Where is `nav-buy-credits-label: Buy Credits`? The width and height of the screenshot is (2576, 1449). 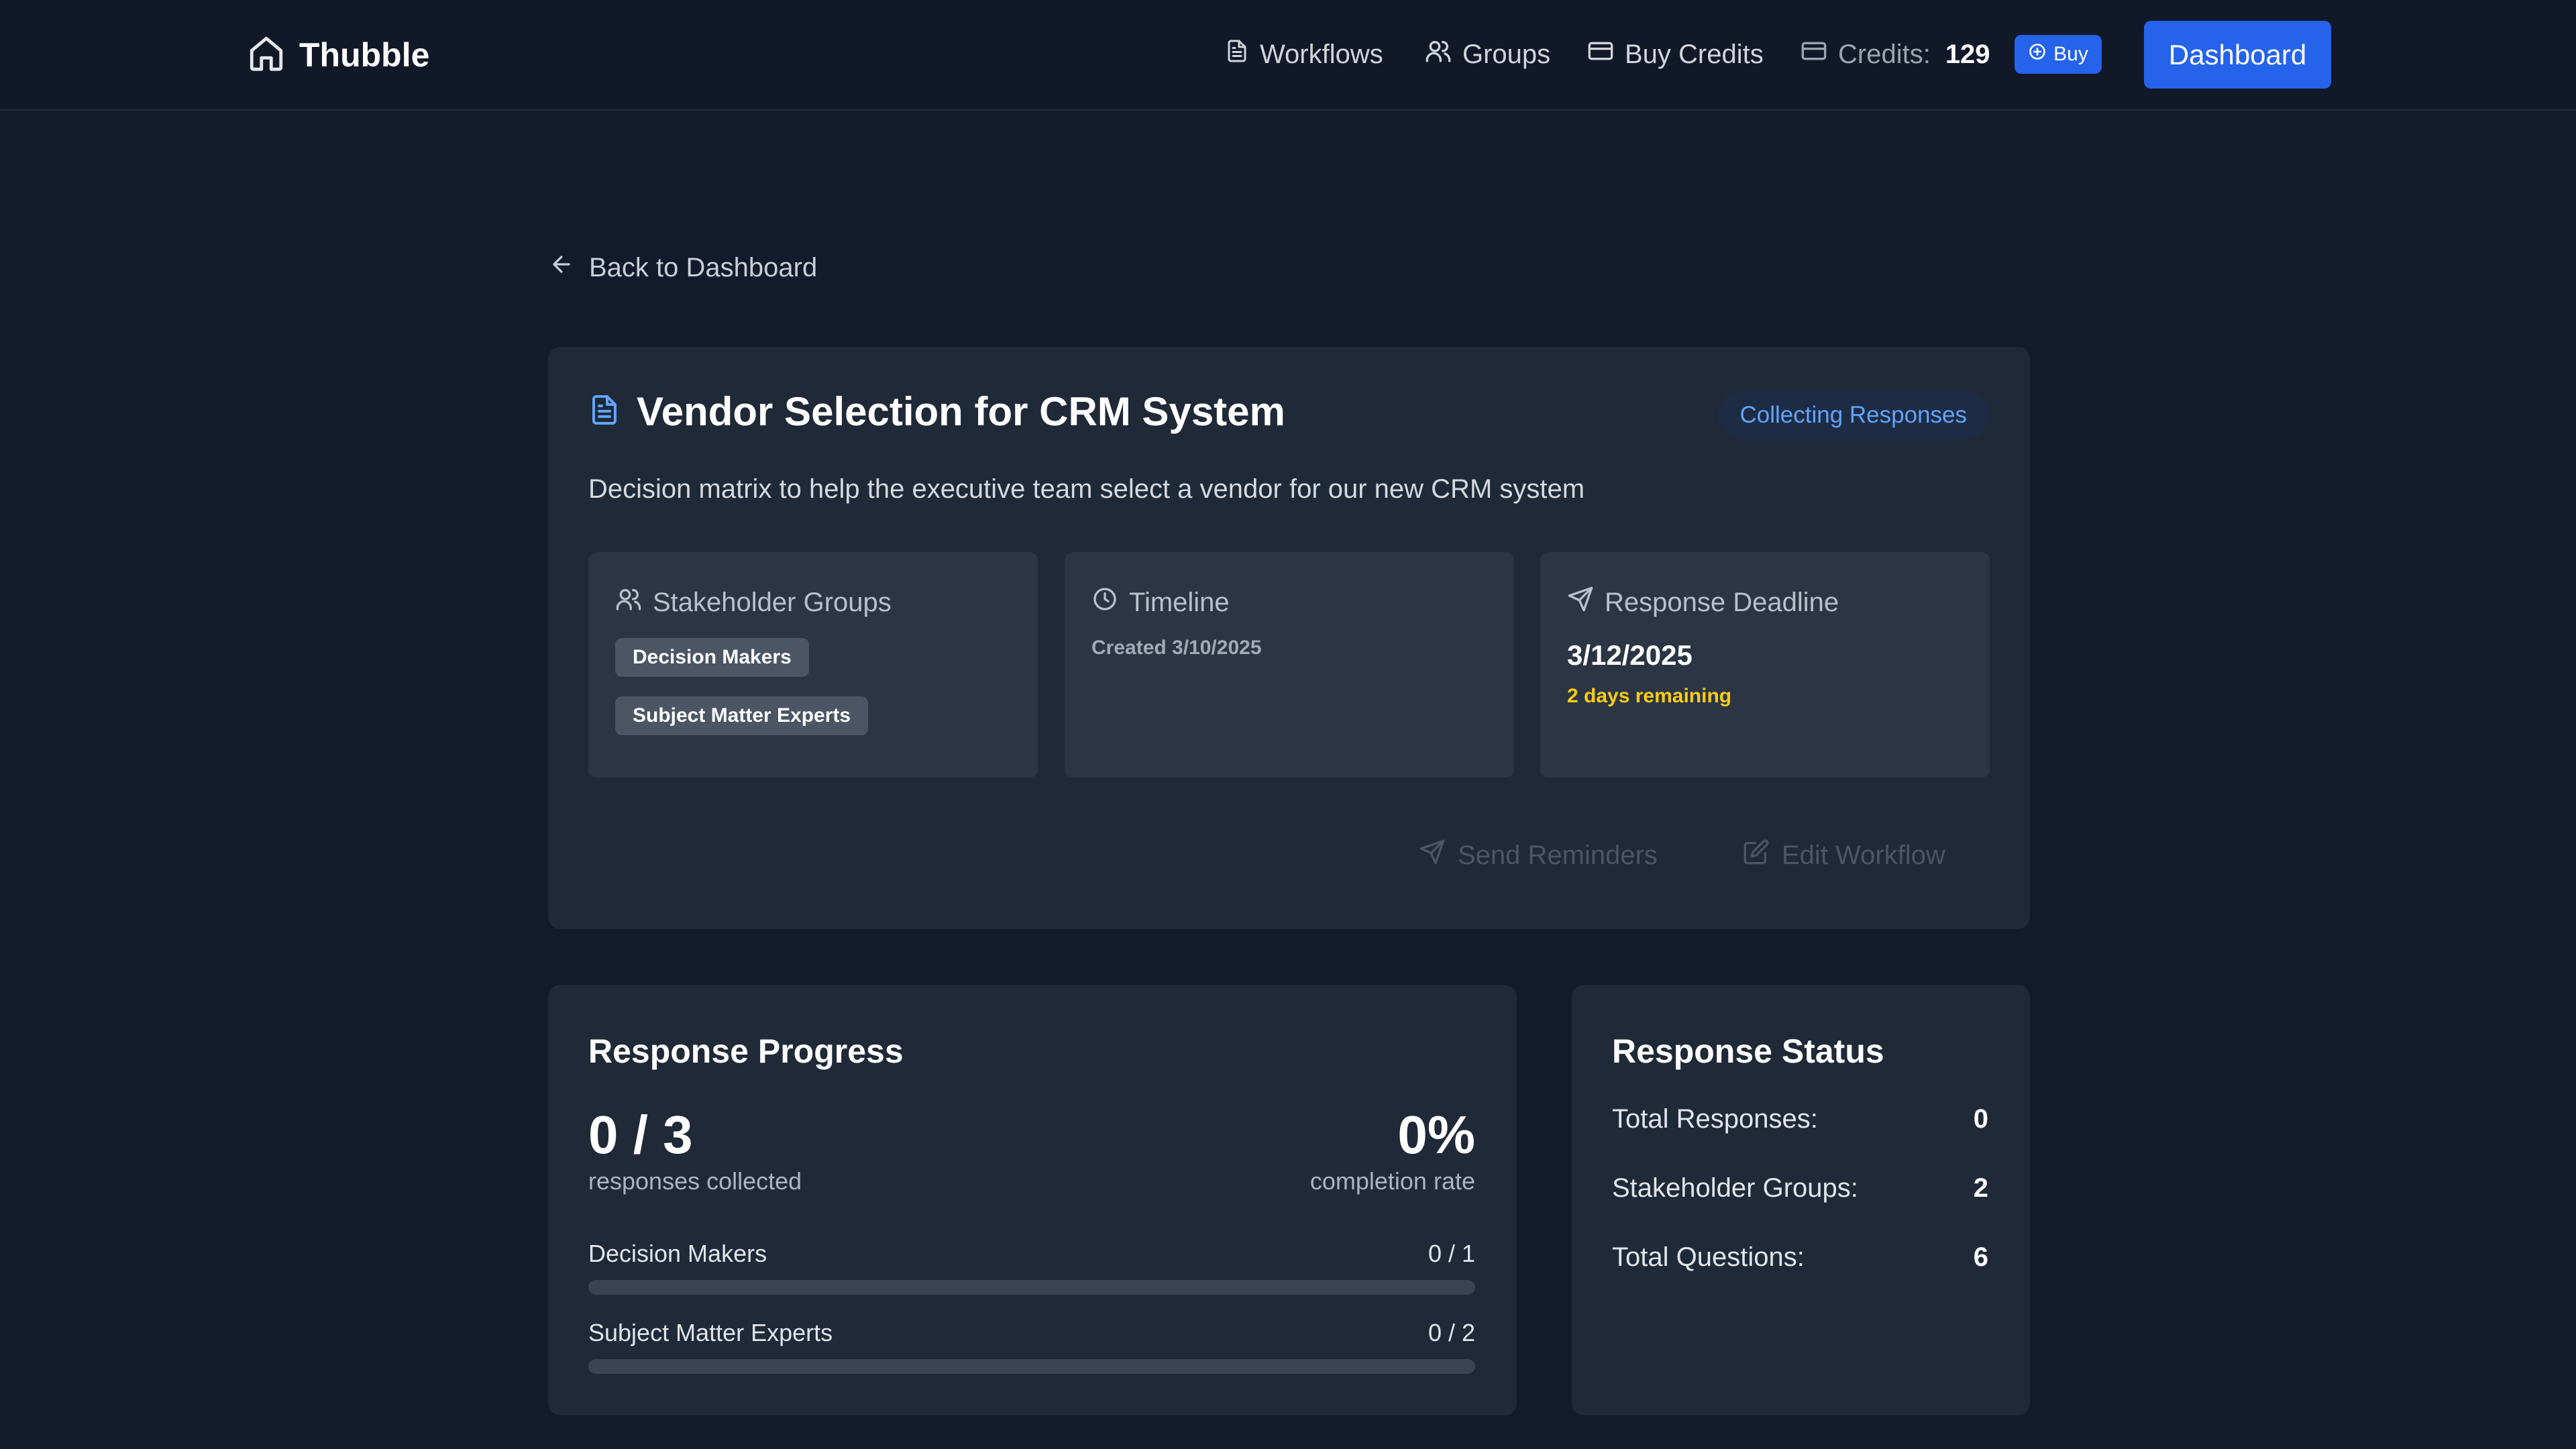 nav-buy-credits-label: Buy Credits is located at coordinates (1694, 54).